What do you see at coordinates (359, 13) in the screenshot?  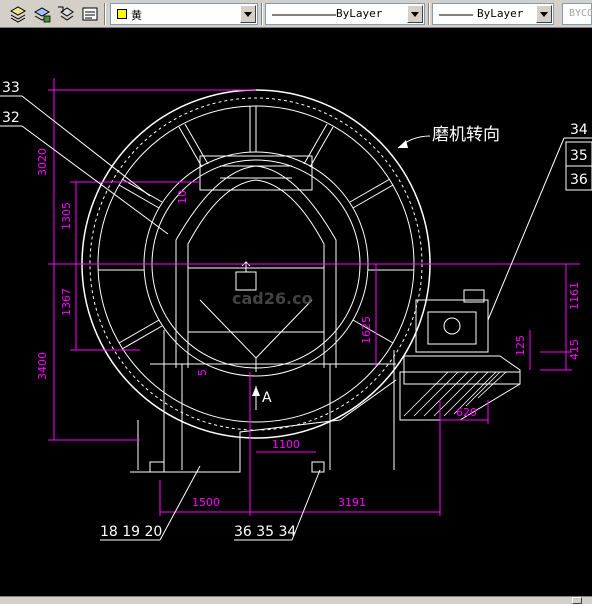 I see `linetype-value: ByLayer` at bounding box center [359, 13].